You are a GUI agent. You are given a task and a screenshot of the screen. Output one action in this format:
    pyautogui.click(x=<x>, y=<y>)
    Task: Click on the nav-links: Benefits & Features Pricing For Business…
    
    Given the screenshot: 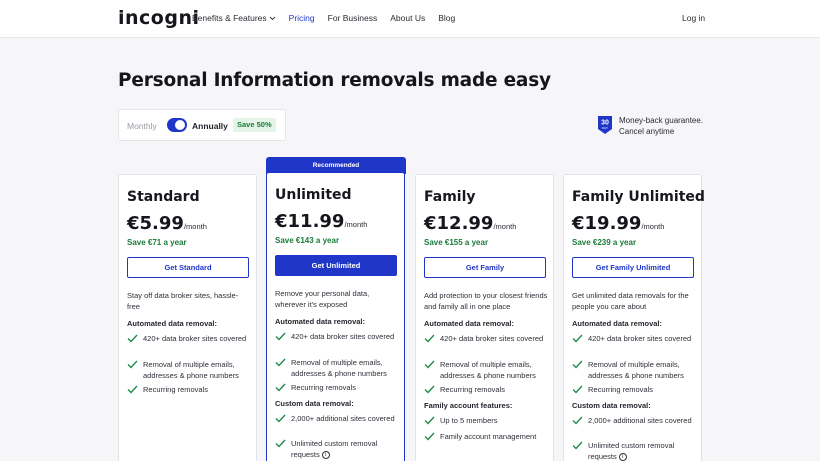 What is the action you would take?
    pyautogui.click(x=330, y=18)
    